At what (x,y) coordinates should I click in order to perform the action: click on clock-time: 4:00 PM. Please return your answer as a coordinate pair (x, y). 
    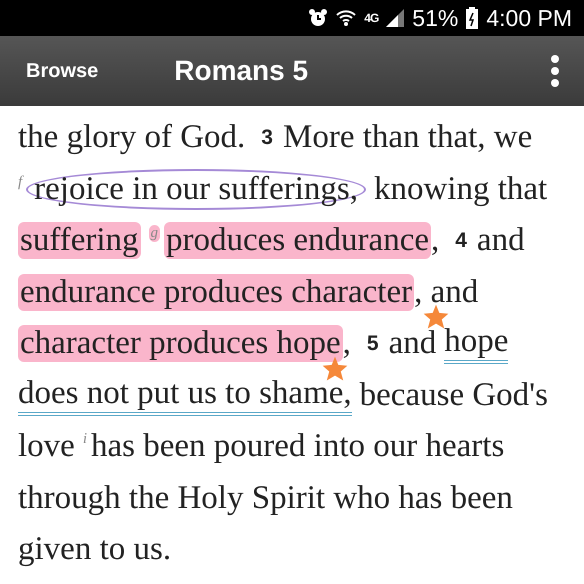
    Looking at the image, I should click on (529, 18).